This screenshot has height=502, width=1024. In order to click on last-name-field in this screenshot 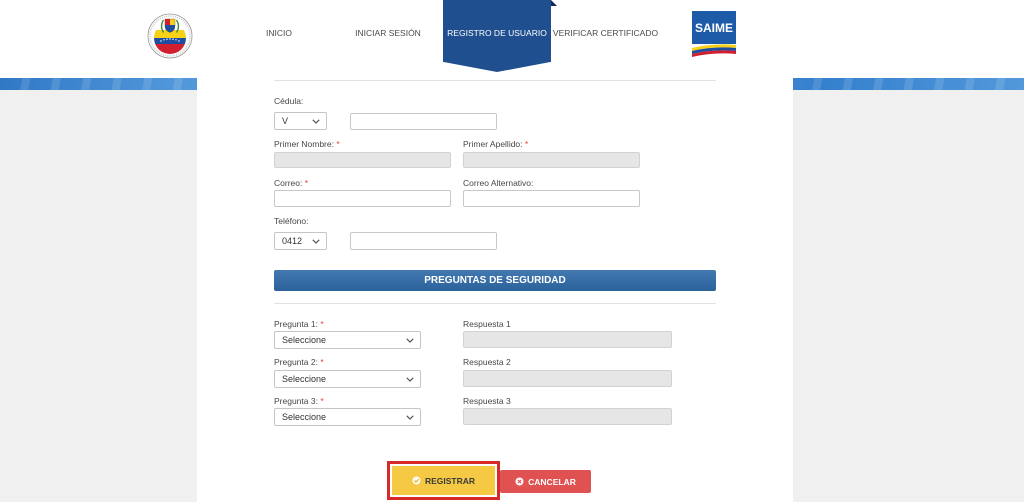, I will do `click(551, 160)`.